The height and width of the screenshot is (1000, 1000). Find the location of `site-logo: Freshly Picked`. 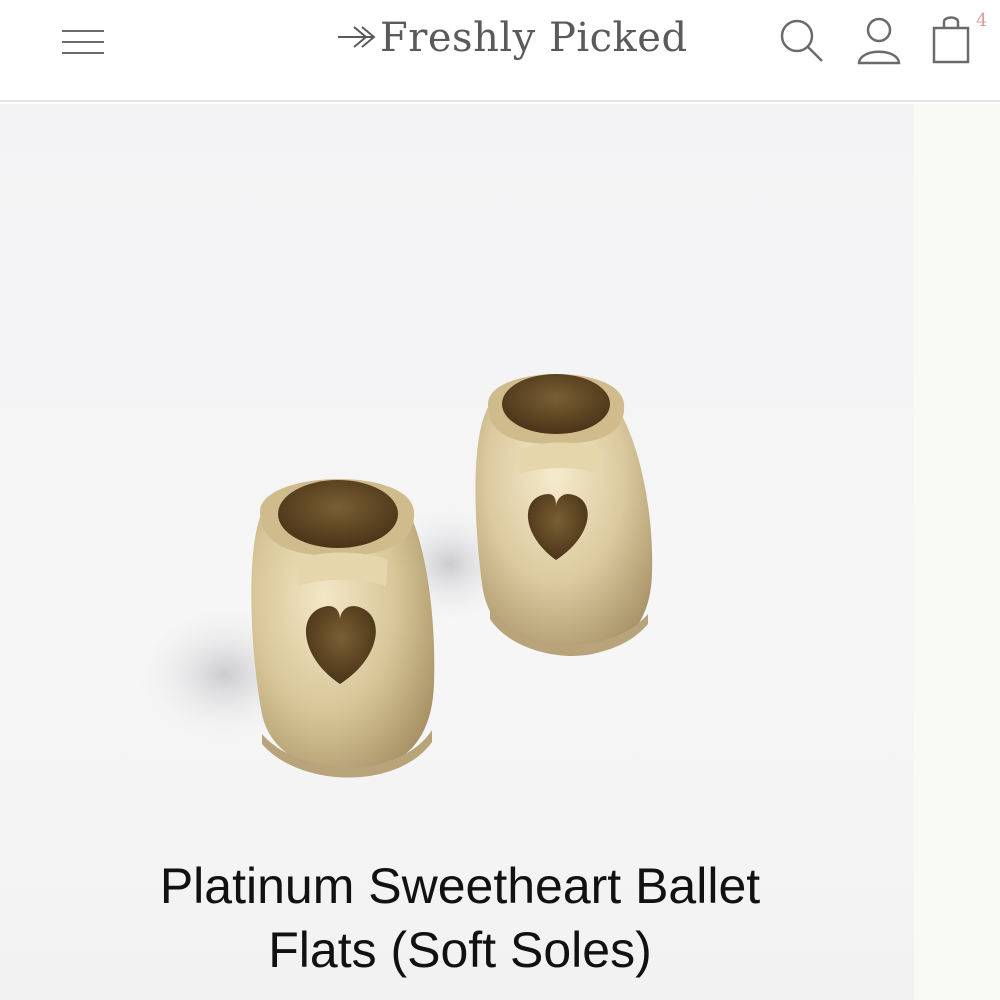

site-logo: Freshly Picked is located at coordinates (512, 38).